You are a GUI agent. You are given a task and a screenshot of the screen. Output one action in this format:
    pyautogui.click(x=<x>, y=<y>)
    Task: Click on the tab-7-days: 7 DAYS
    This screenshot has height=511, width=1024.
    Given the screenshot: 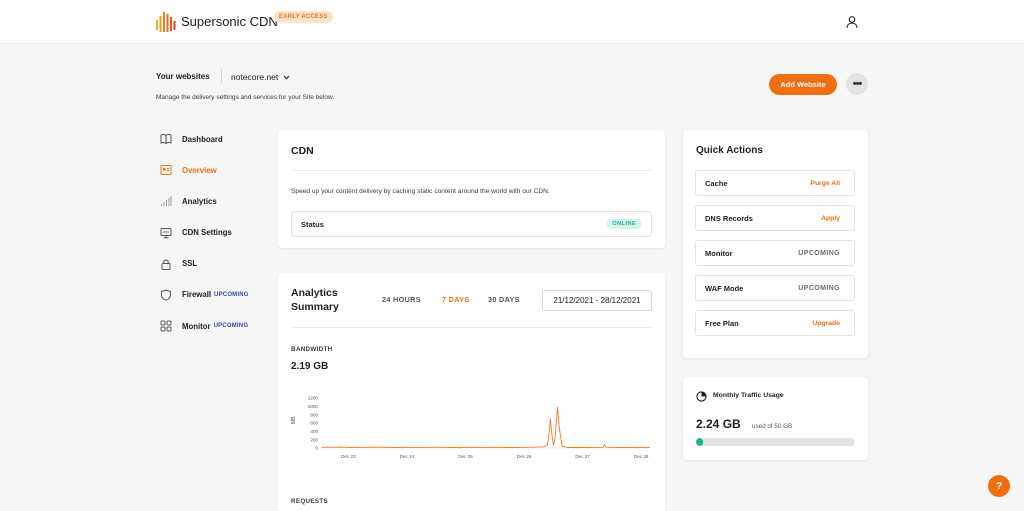 What is the action you would take?
    pyautogui.click(x=456, y=299)
    